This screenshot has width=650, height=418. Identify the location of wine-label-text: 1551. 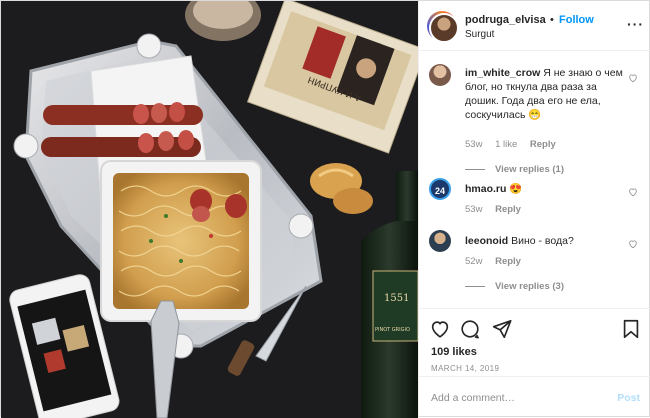
(396, 298).